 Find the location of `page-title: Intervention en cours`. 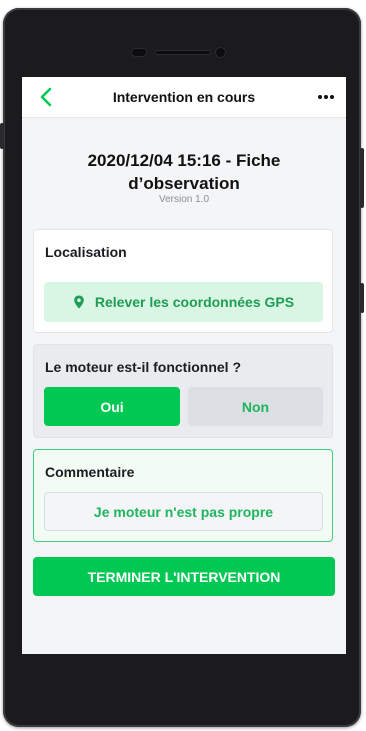

page-title: Intervention en cours is located at coordinates (184, 97).